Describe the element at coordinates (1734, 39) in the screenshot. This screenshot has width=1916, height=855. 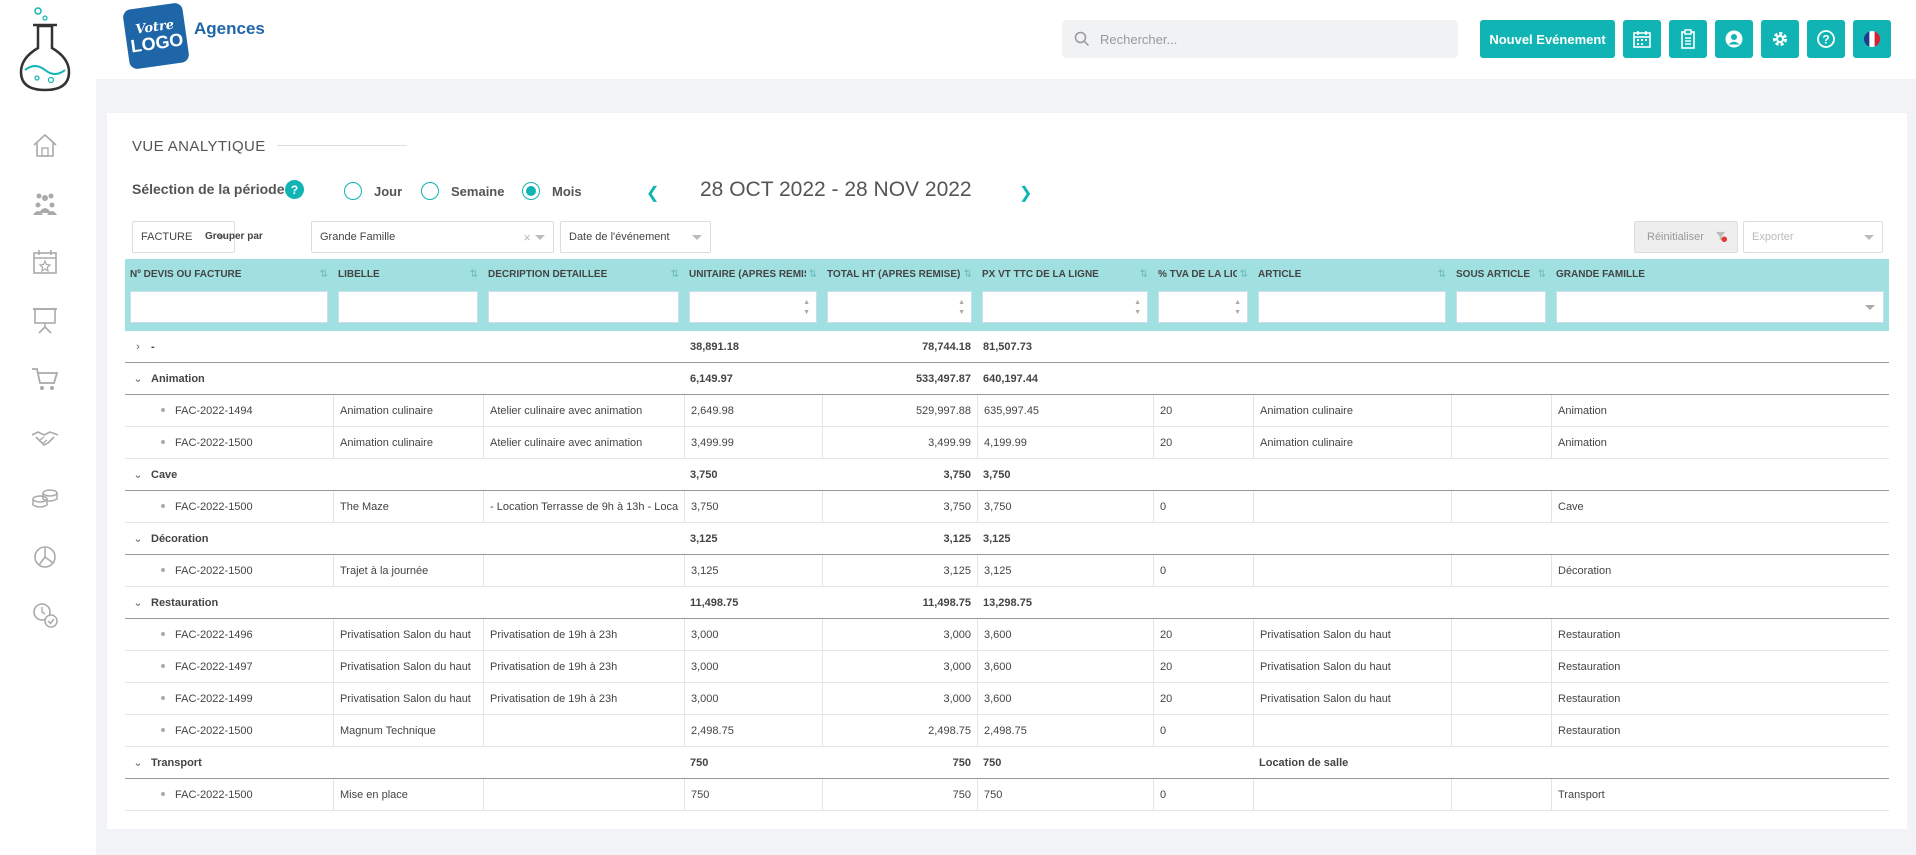
I see `user-icon` at that location.